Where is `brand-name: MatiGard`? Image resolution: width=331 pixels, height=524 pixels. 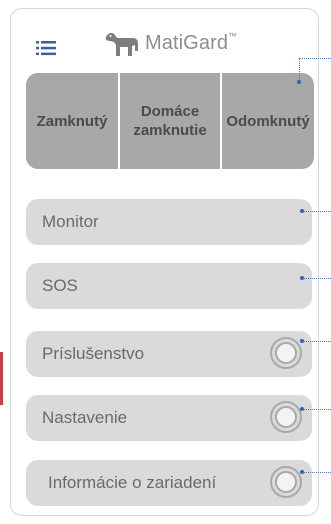
brand-name: MatiGard is located at coordinates (187, 42).